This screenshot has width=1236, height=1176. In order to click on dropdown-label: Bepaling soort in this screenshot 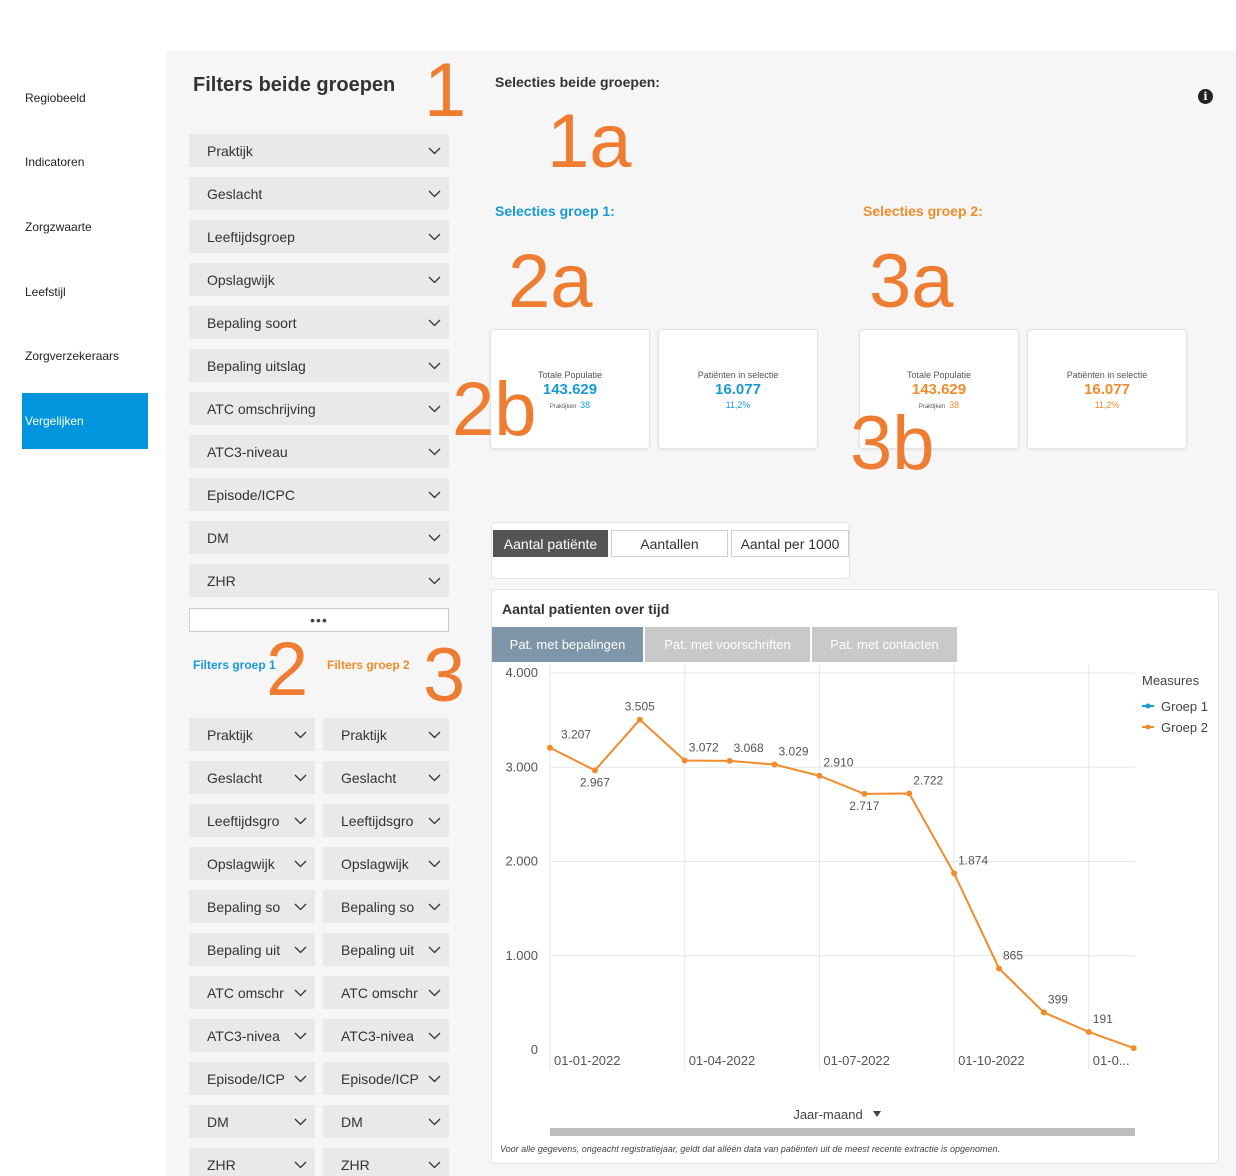, I will do `click(252, 322)`.